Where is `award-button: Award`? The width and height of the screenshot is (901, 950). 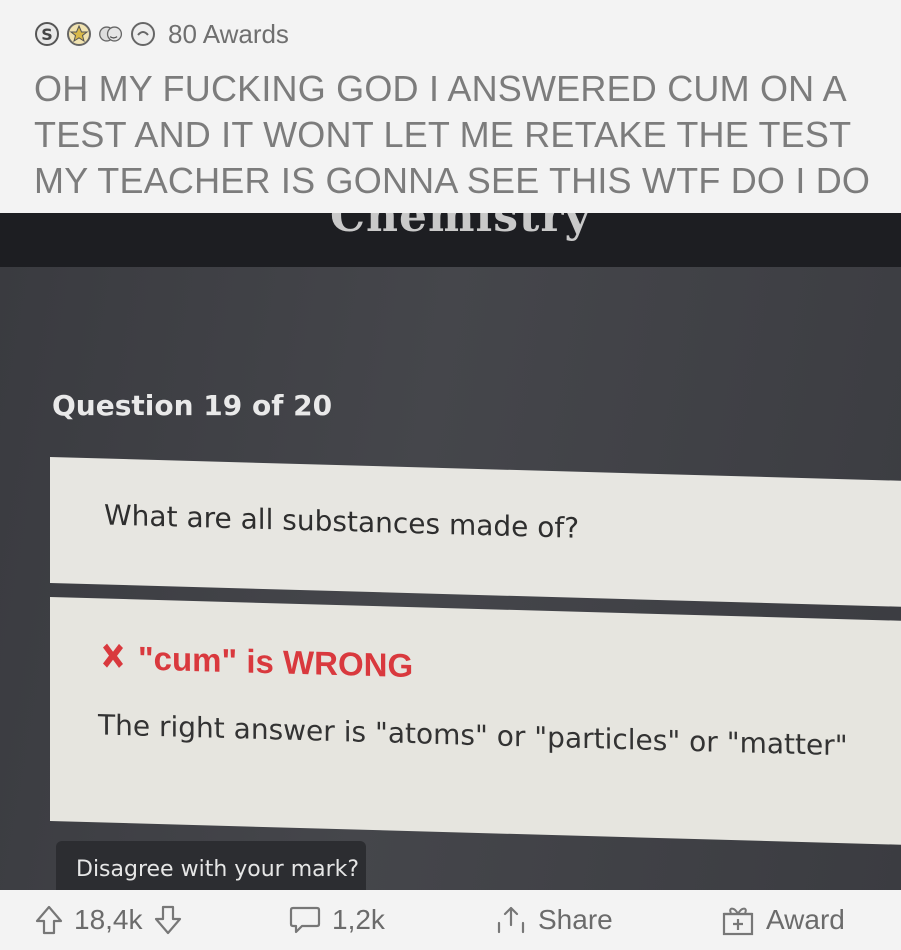 award-button: Award is located at coordinates (782, 920).